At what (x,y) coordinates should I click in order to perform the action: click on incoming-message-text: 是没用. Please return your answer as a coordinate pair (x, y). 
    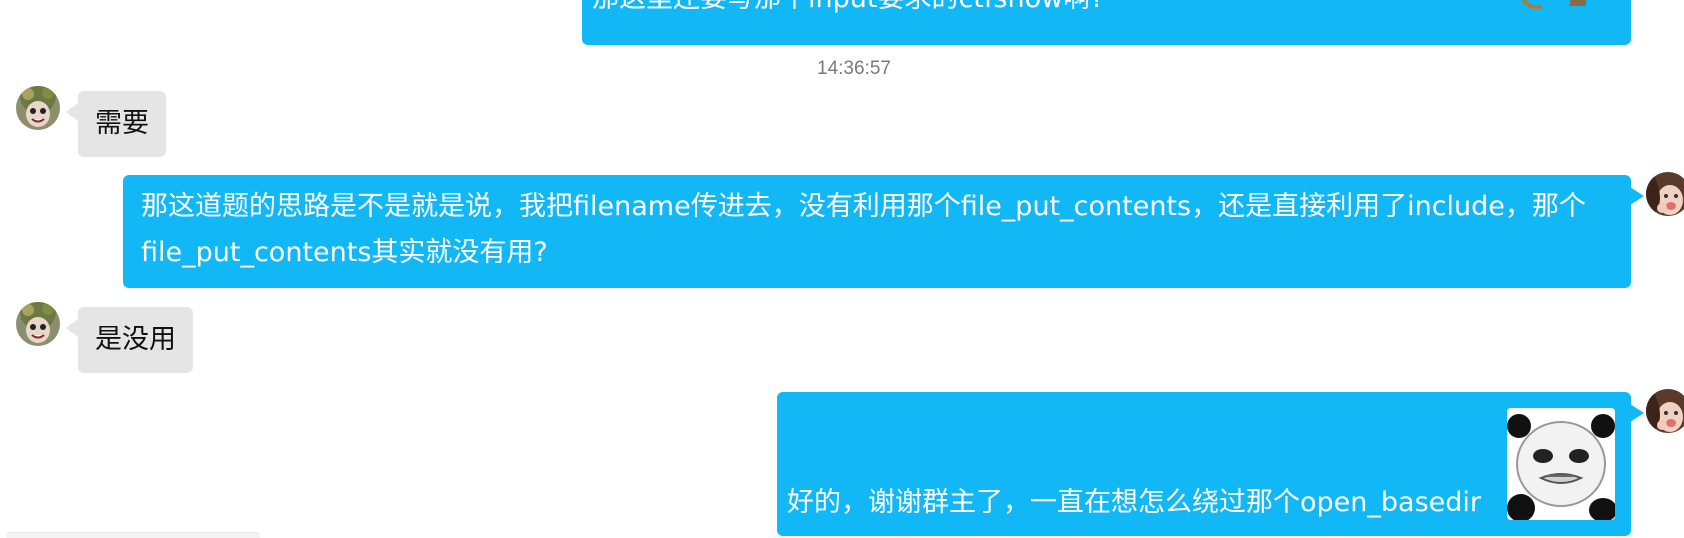
    Looking at the image, I should click on (135, 339).